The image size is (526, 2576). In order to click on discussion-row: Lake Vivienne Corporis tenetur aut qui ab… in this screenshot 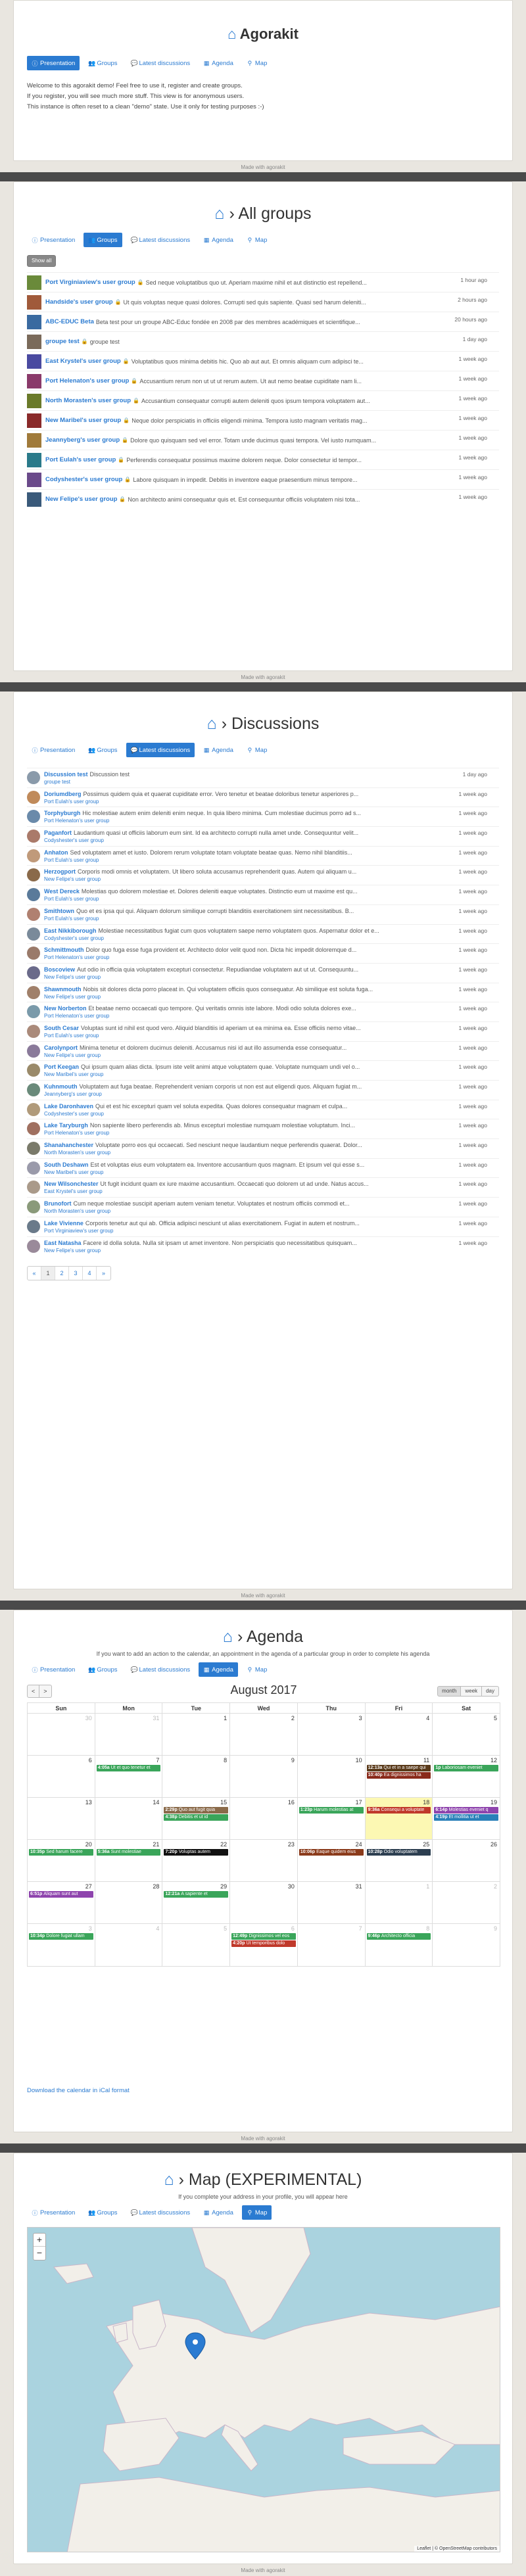, I will do `click(263, 1226)`.